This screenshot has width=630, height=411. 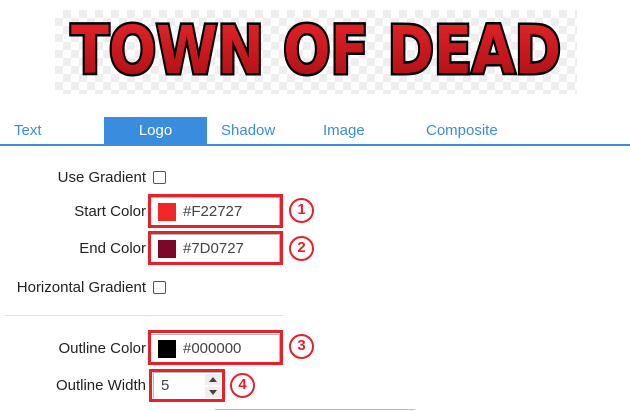 I want to click on horizontal-gradient-checkbox, so click(x=159, y=287).